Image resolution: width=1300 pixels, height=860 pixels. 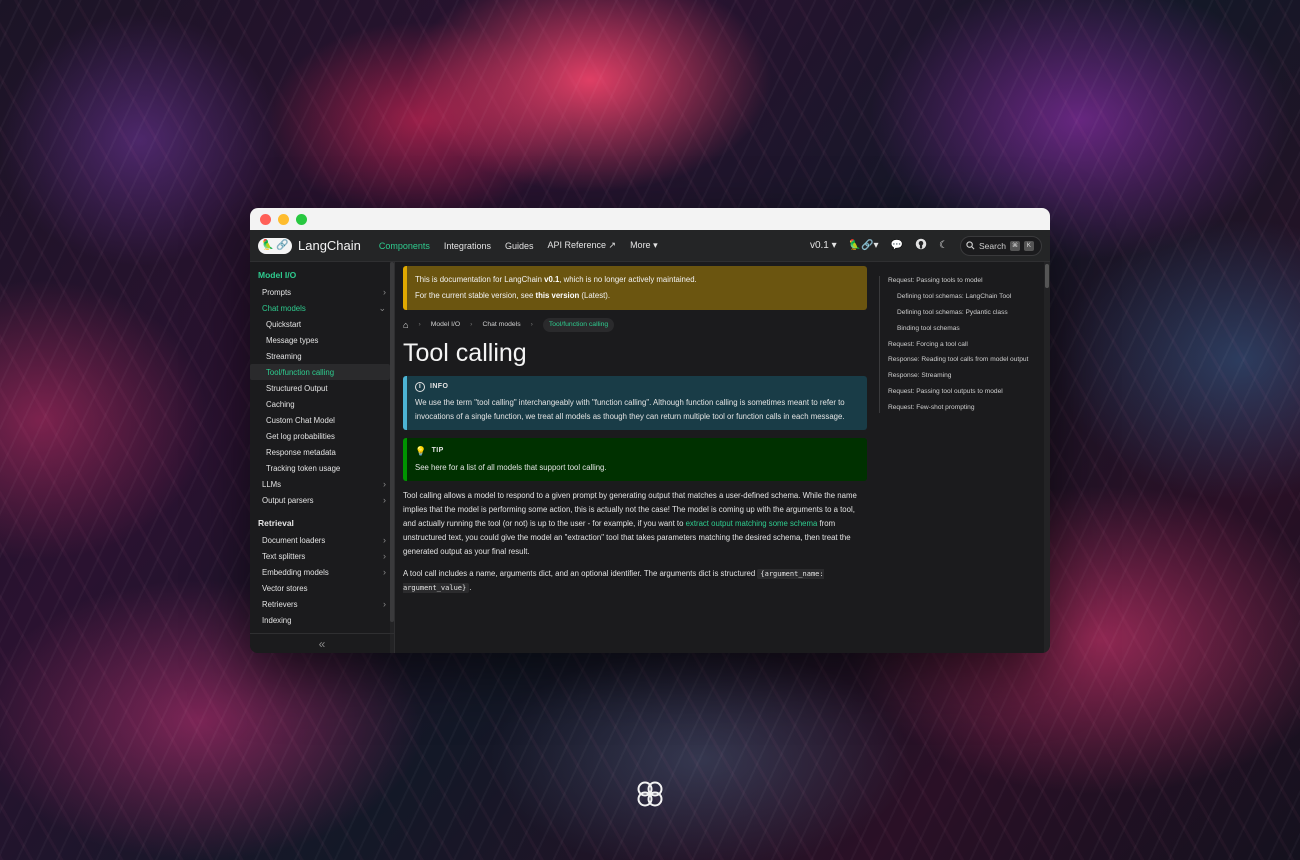 What do you see at coordinates (557, 295) in the screenshot?
I see `latest-version-link: this version` at bounding box center [557, 295].